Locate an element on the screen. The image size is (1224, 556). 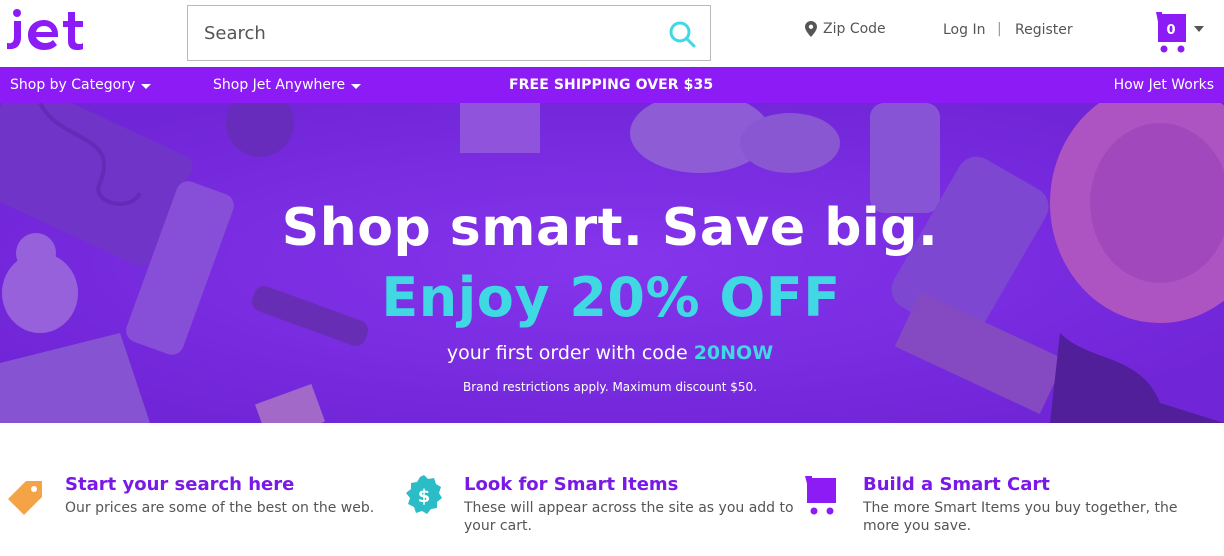
register-link: Register is located at coordinates (1044, 30).